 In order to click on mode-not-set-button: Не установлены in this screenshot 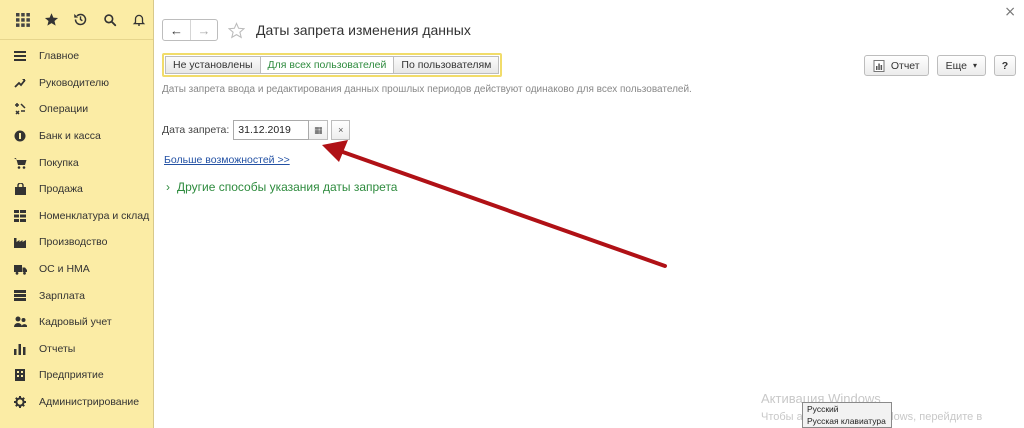, I will do `click(213, 65)`.